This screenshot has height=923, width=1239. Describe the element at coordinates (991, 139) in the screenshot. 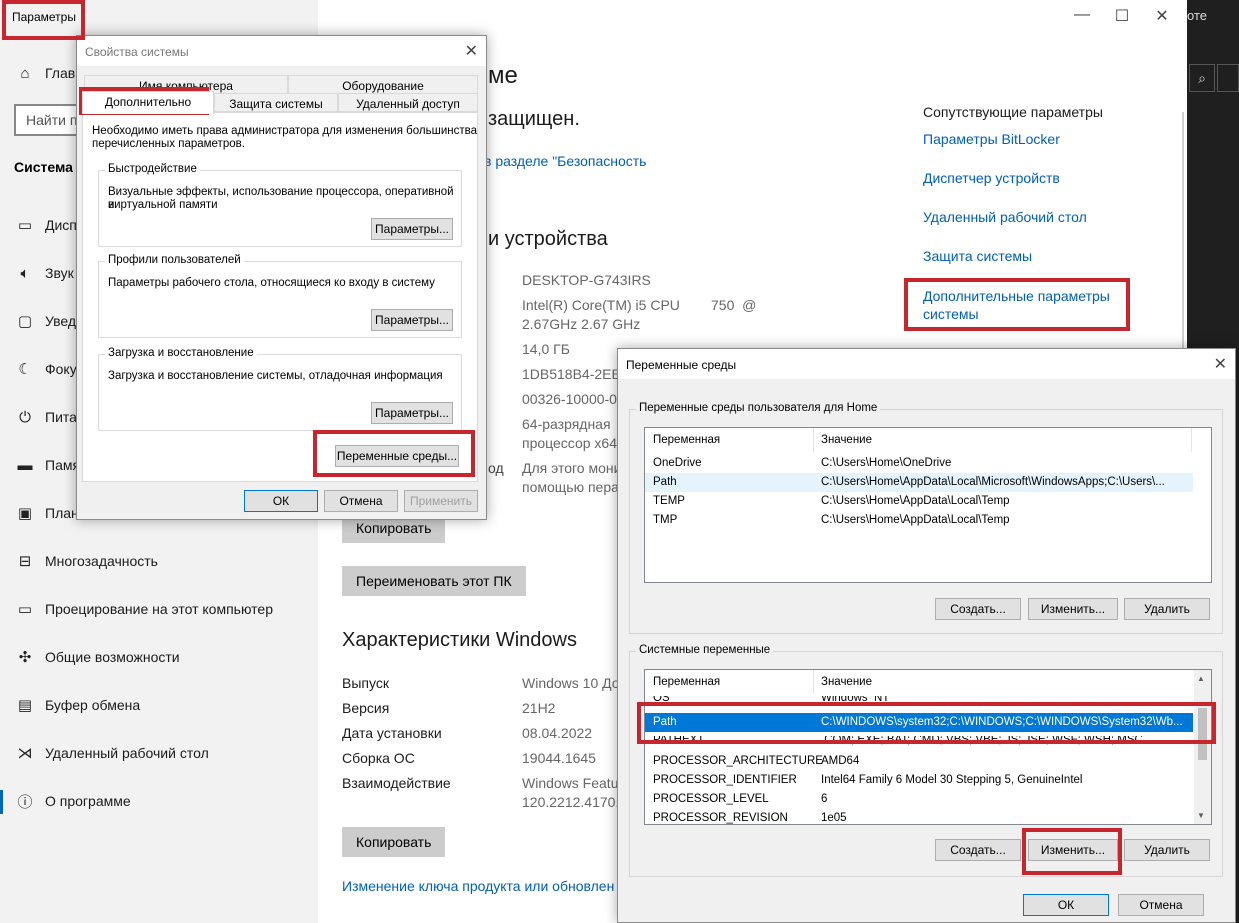

I see `related-link-bitlocker: Параметры BitLocker` at that location.